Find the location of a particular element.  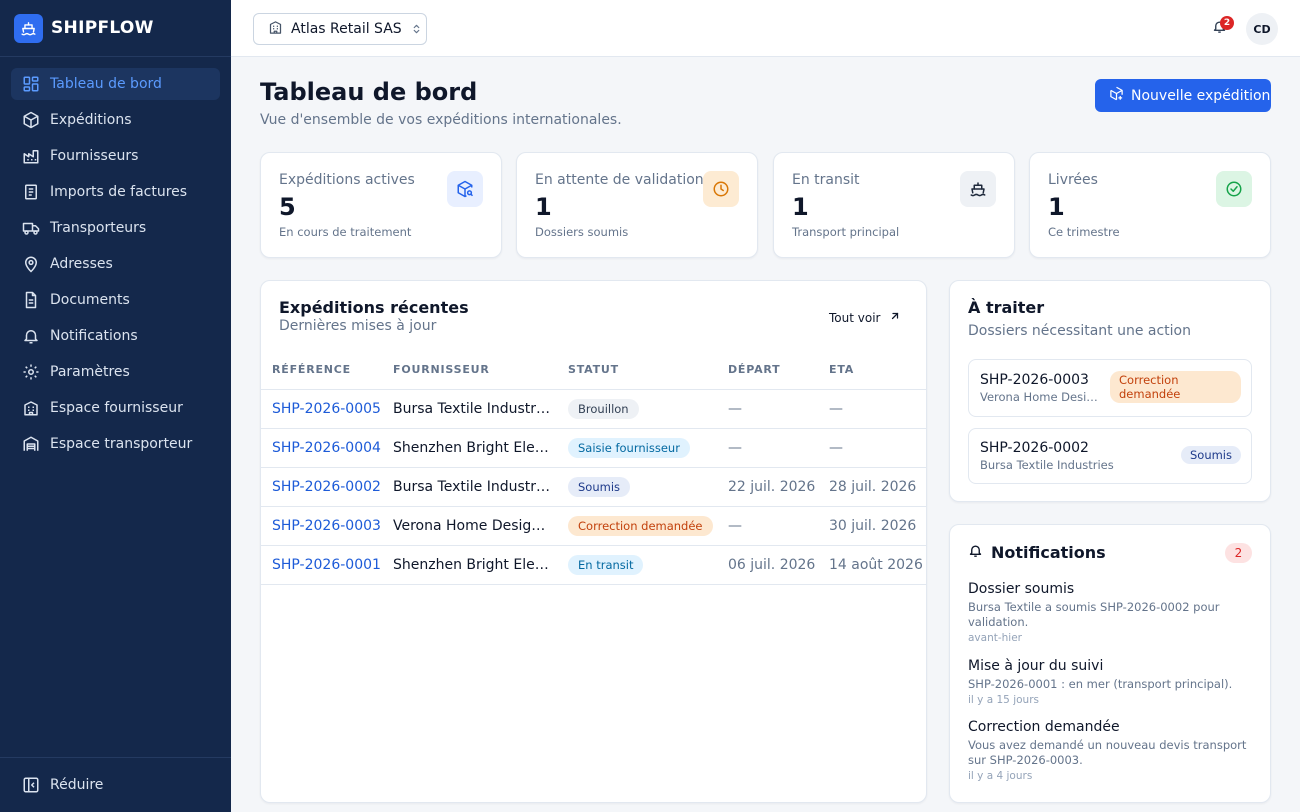

notification-count-badge: 2 is located at coordinates (1227, 23).